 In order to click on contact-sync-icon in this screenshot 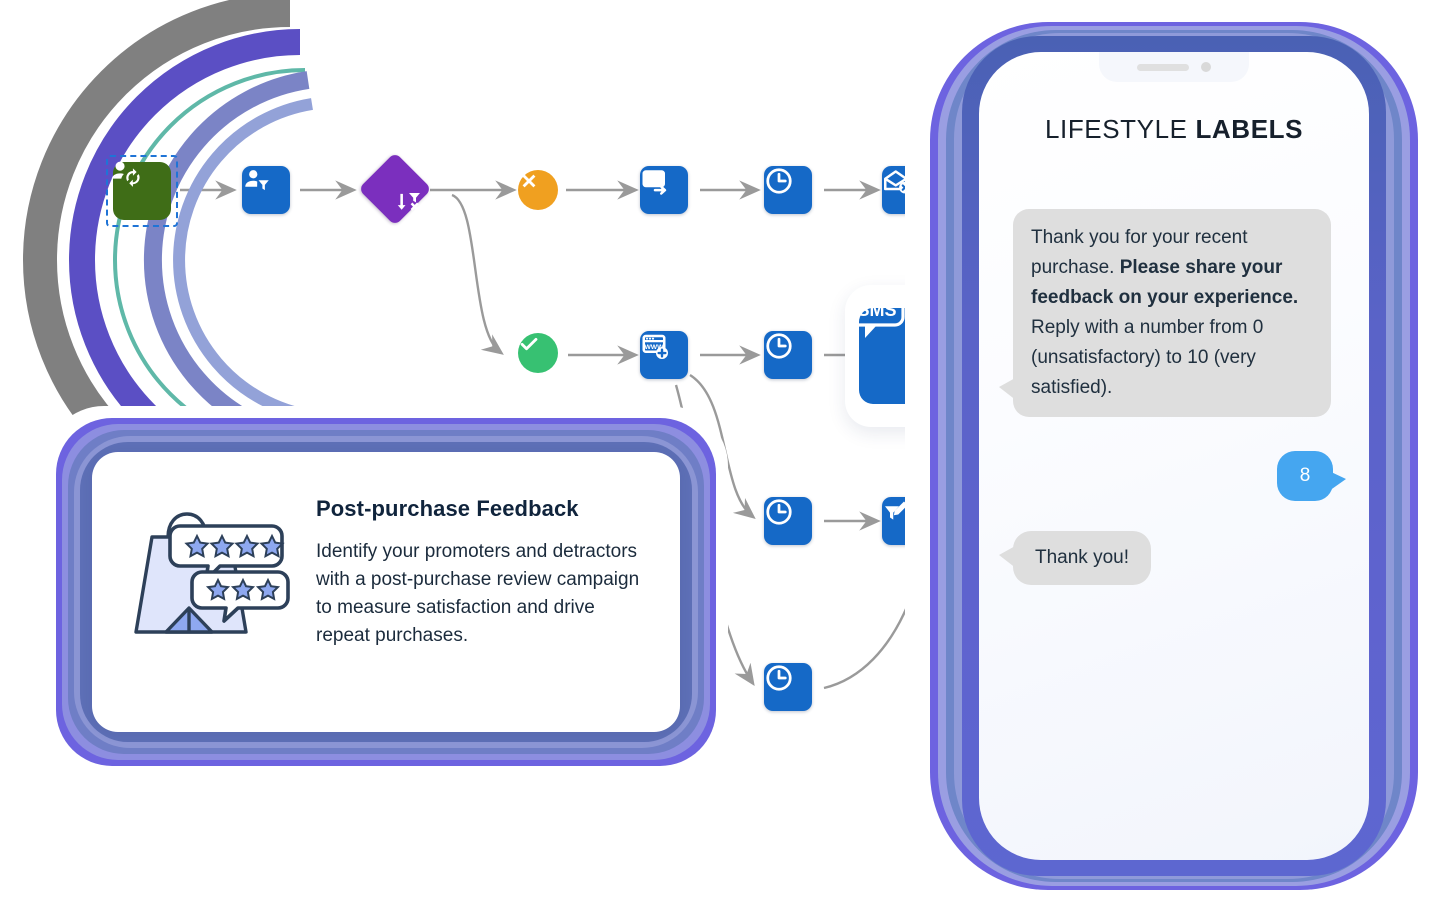, I will do `click(125, 174)`.